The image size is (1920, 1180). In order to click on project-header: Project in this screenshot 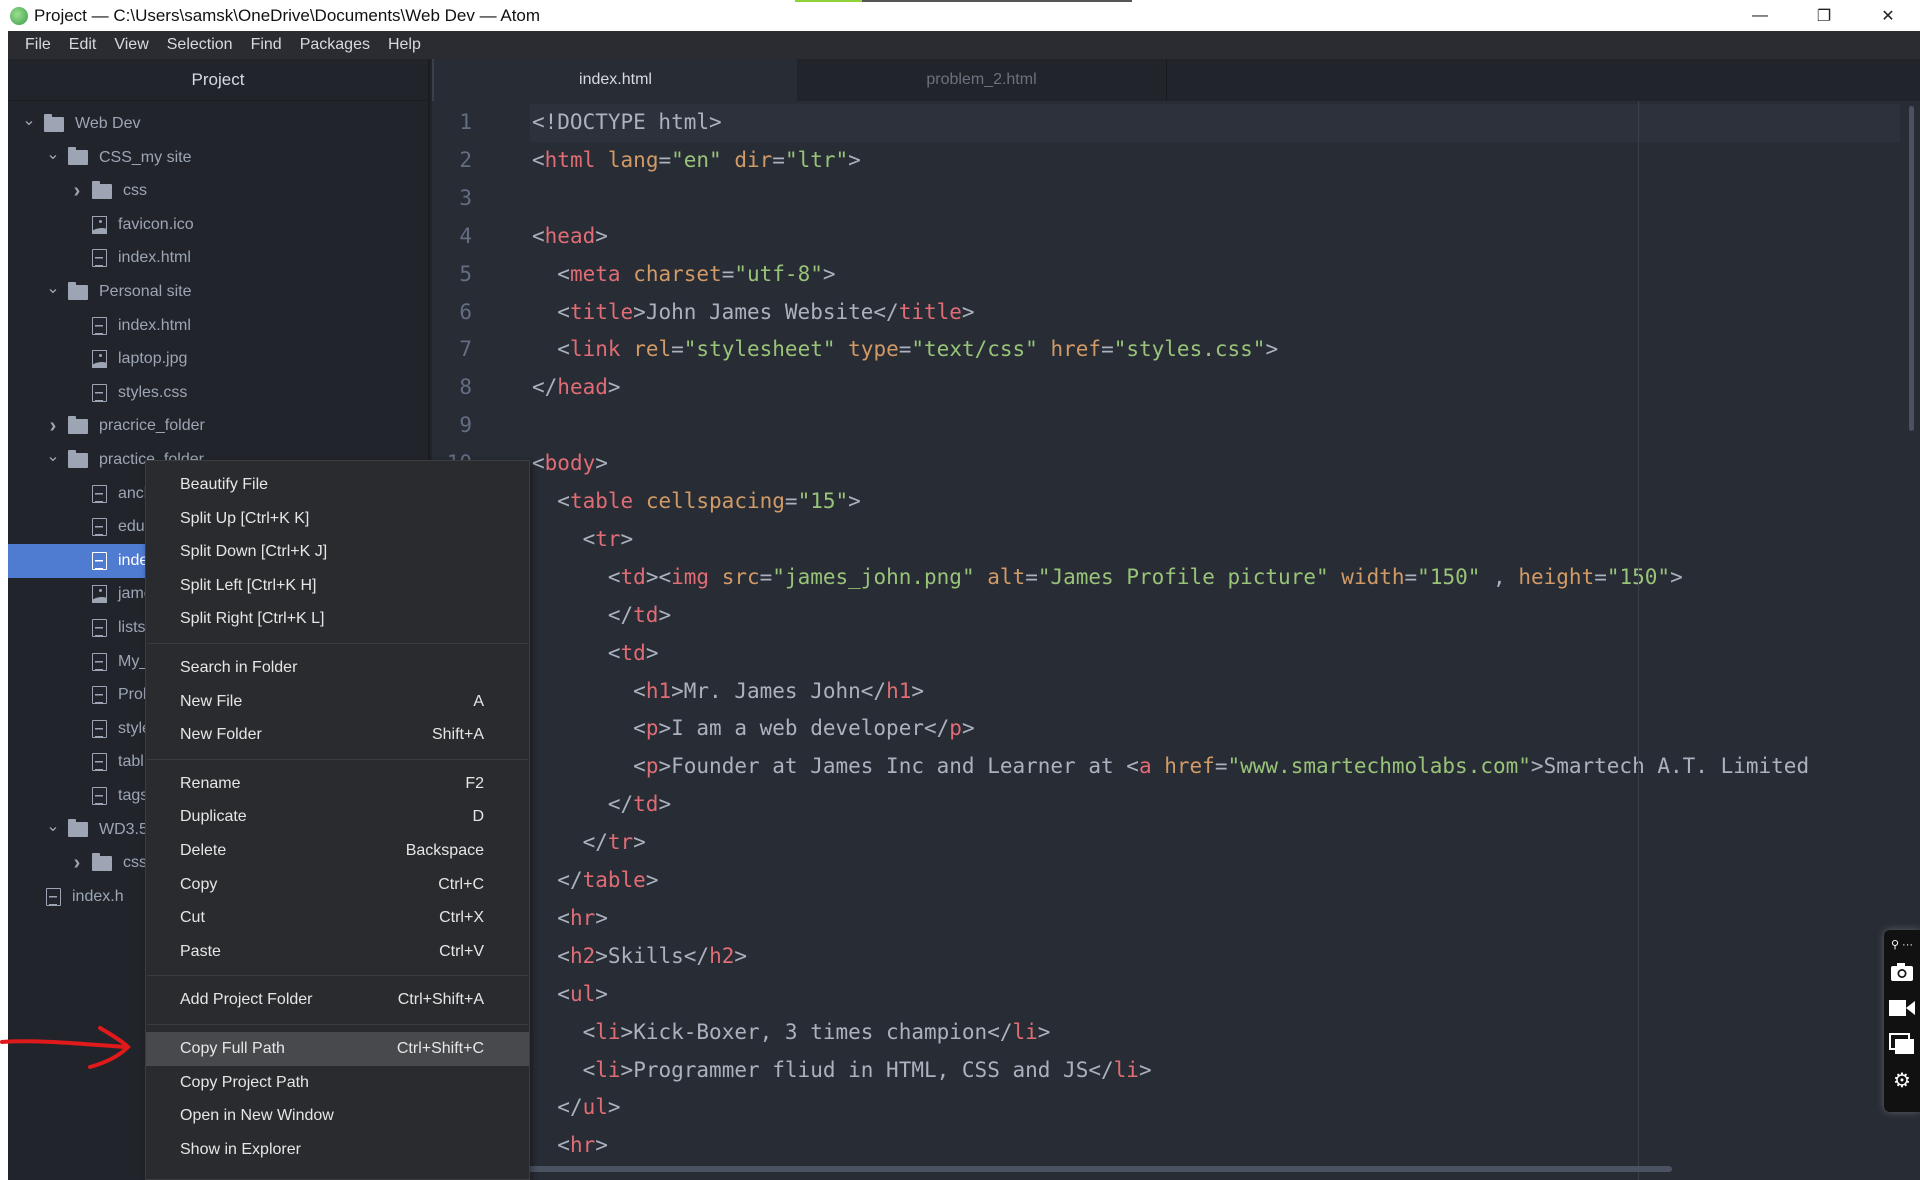, I will do `click(218, 80)`.